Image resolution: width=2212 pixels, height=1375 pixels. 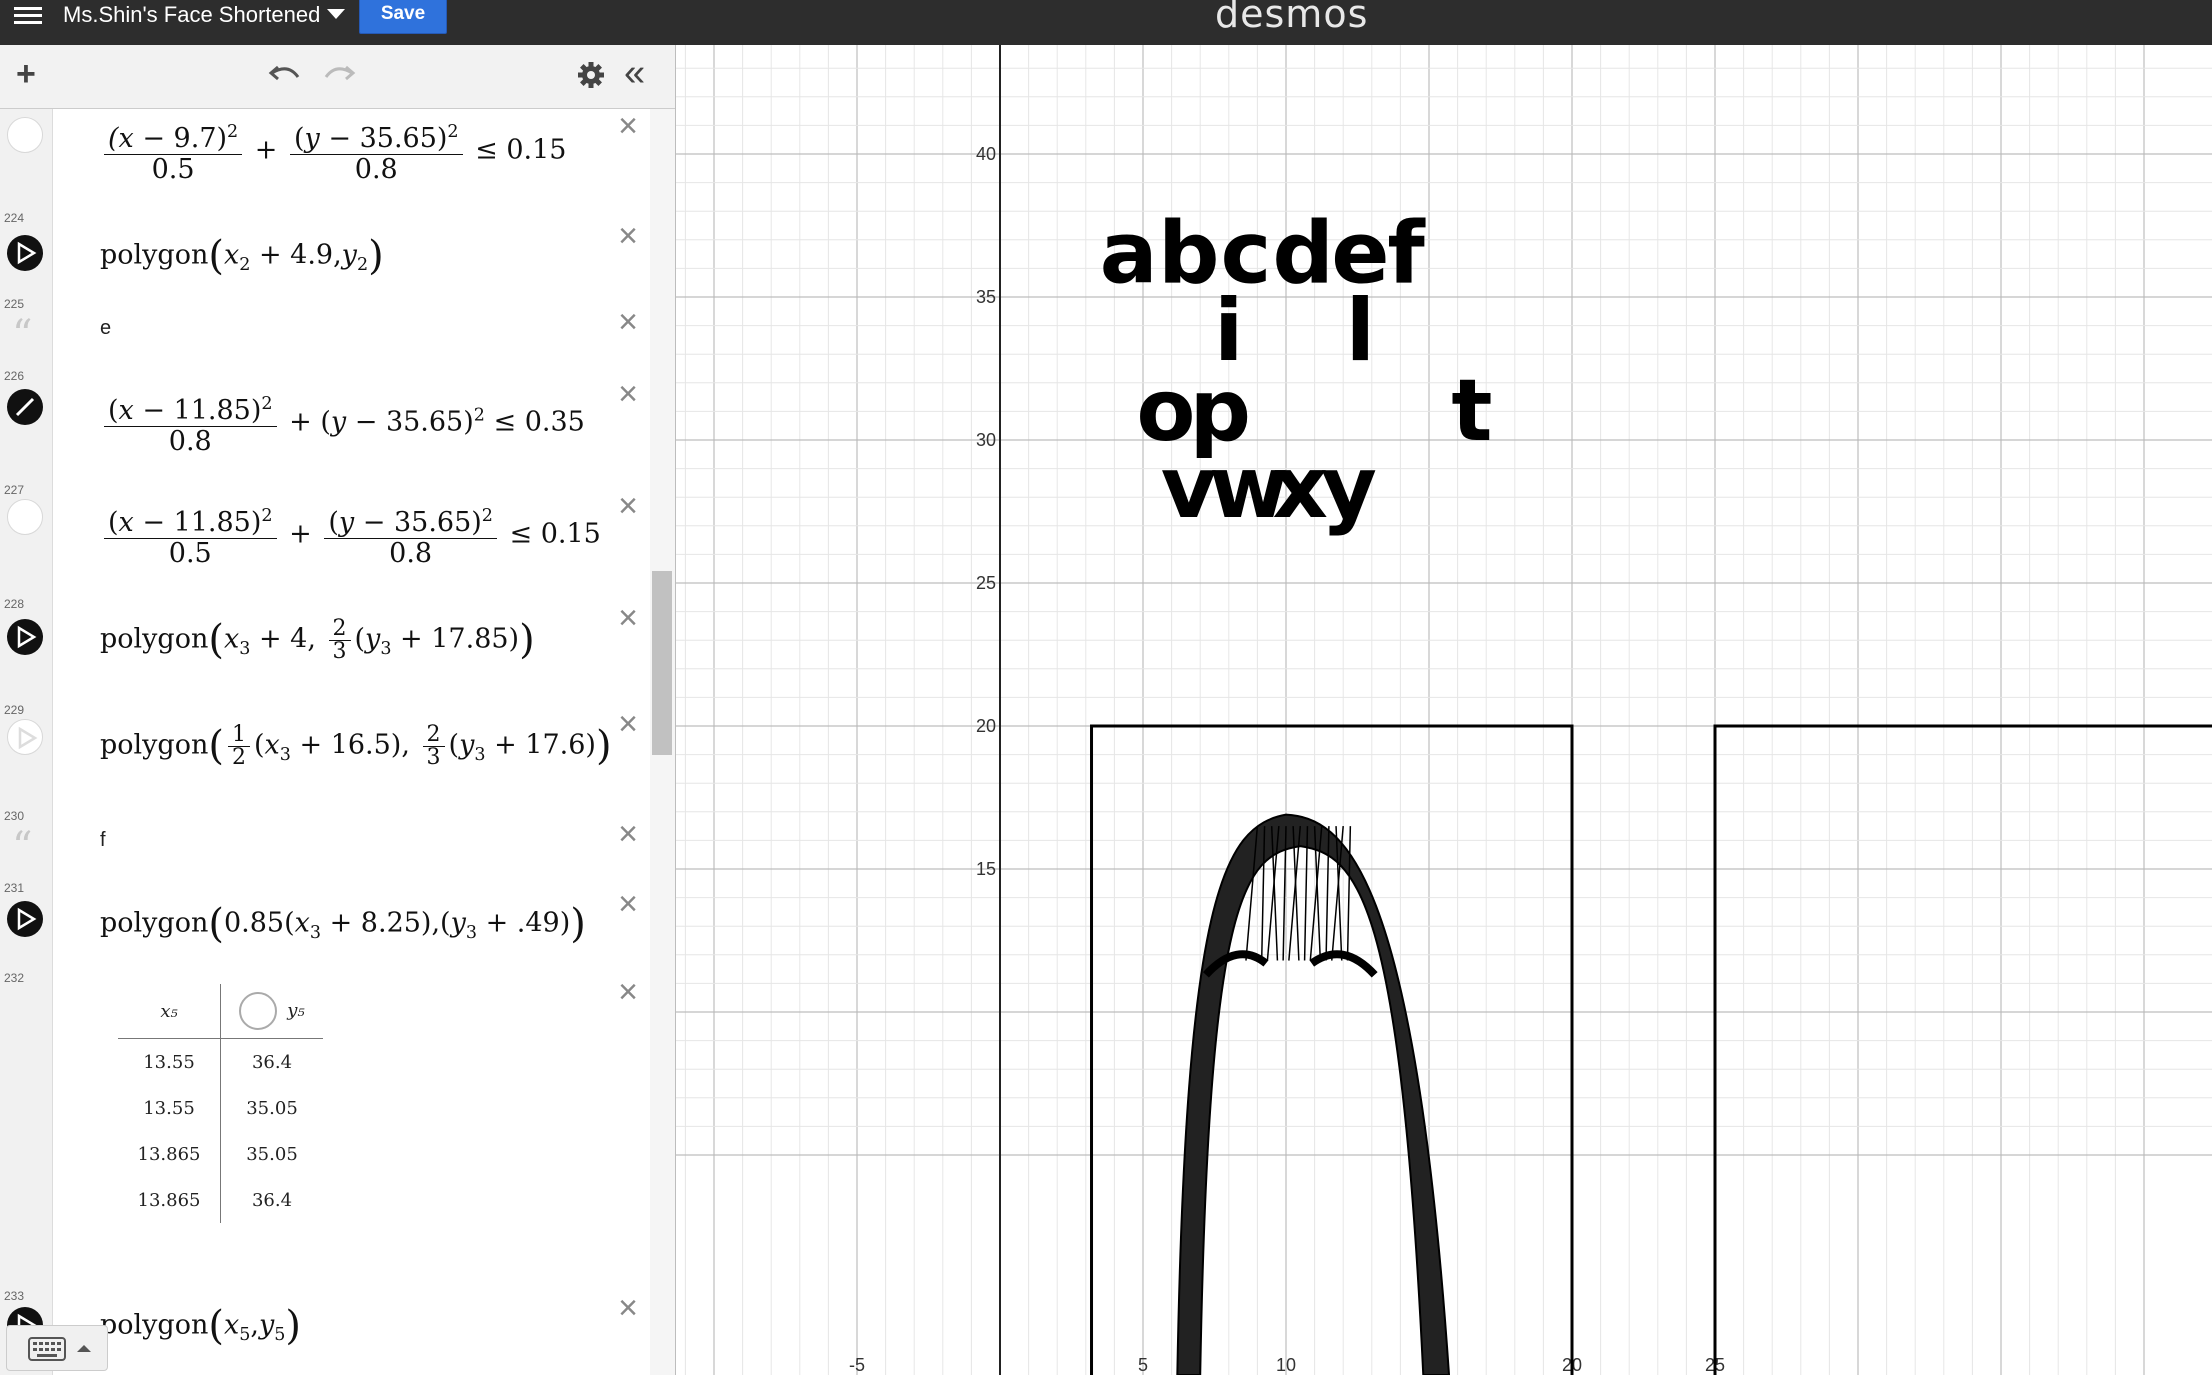 What do you see at coordinates (25, 517) in the screenshot?
I see `hidden-style-icon` at bounding box center [25, 517].